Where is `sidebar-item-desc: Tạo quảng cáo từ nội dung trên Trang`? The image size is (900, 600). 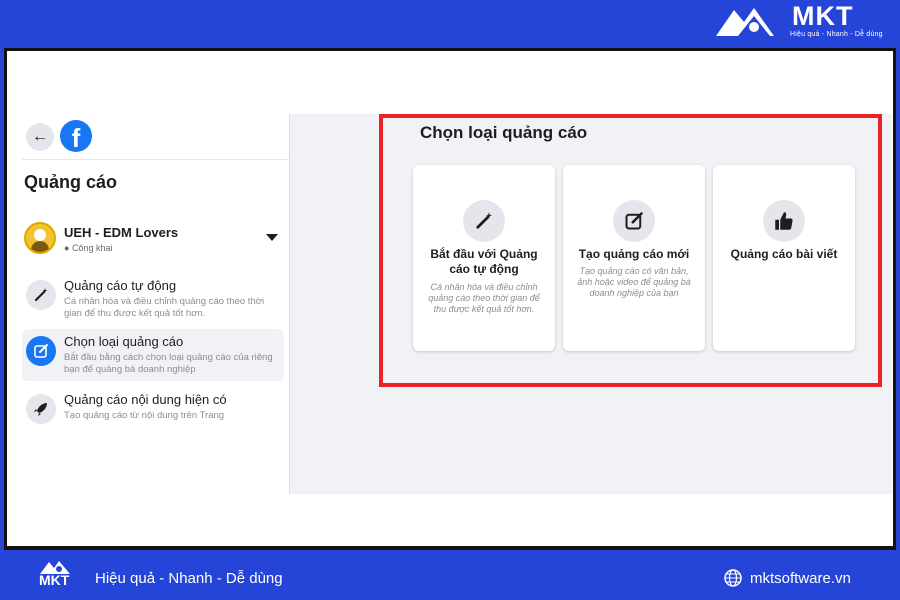 sidebar-item-desc: Tạo quảng cáo từ nội dung trên Trang is located at coordinates (144, 415).